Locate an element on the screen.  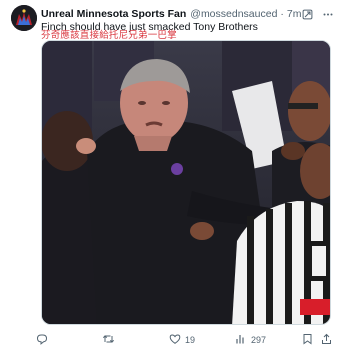
bookmark-icon is located at coordinates (307, 340).